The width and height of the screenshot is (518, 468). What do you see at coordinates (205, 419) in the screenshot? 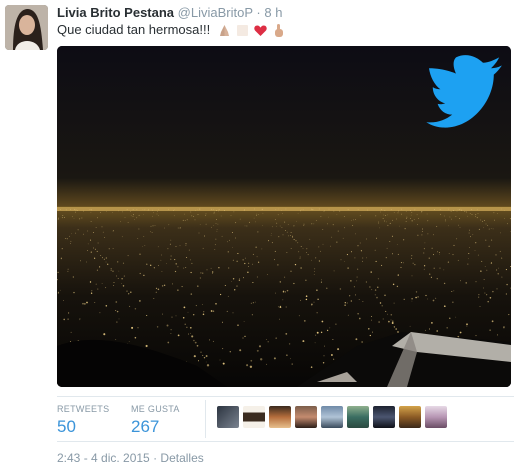
I see `stats-vertical-divider` at bounding box center [205, 419].